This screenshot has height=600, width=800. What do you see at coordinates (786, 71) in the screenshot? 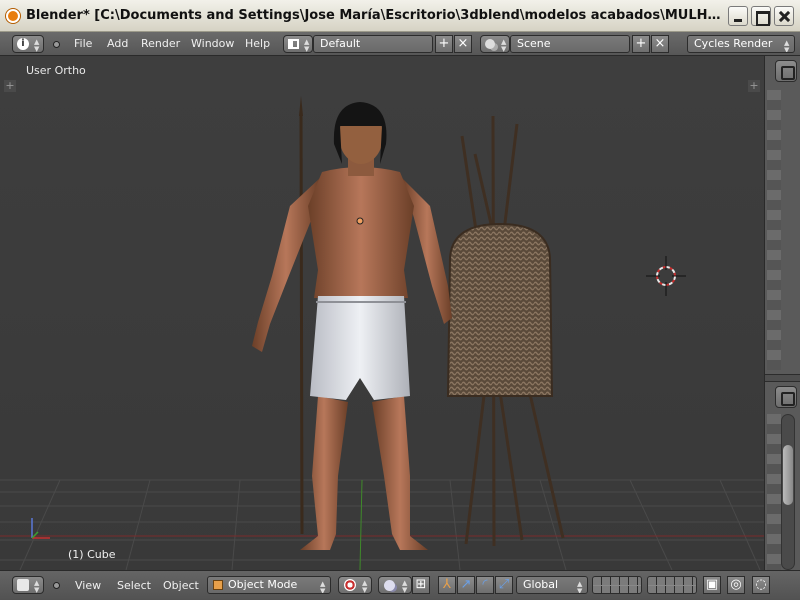
I see `properties-editor-button` at bounding box center [786, 71].